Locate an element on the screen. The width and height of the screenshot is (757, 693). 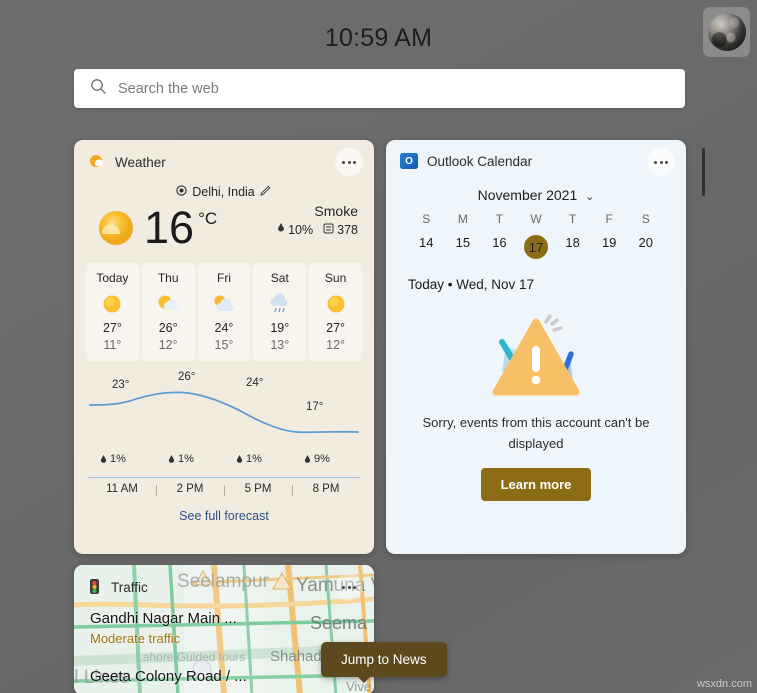
weather-unit: °C is located at coordinates (208, 218).